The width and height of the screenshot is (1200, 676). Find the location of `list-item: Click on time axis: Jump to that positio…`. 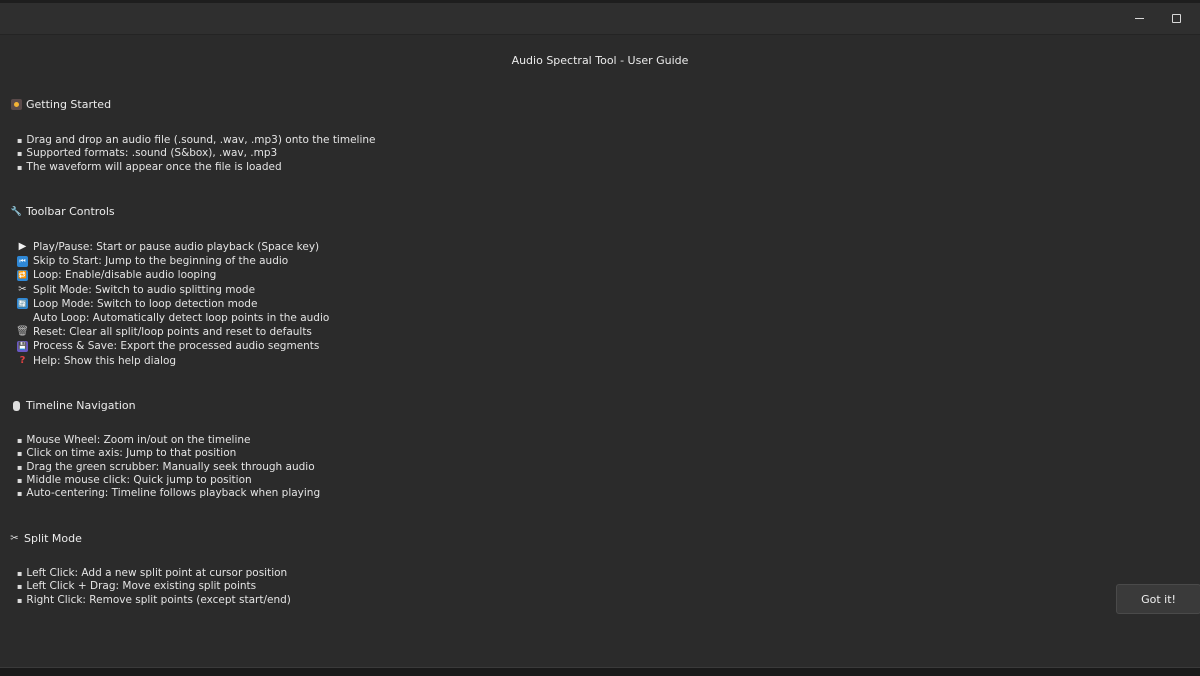

list-item: Click on time axis: Jump to that positio… is located at coordinates (168, 453).